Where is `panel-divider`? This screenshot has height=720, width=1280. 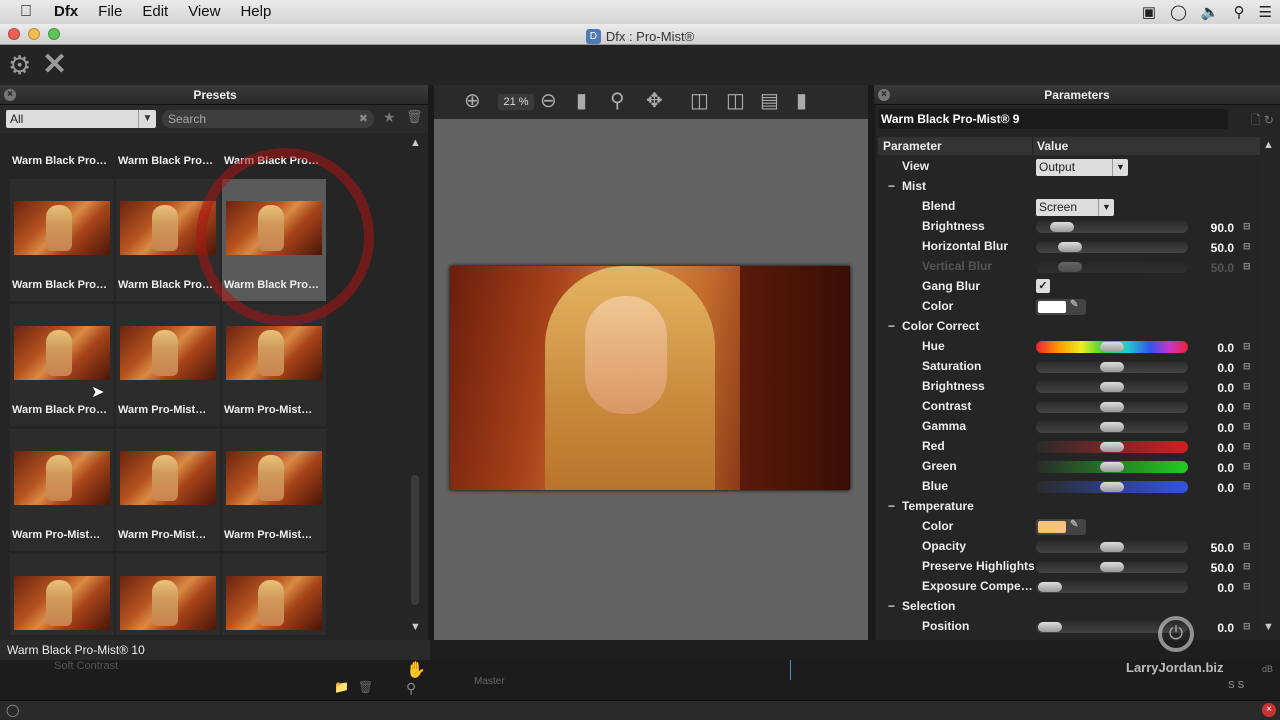
panel-divider is located at coordinates (871, 362).